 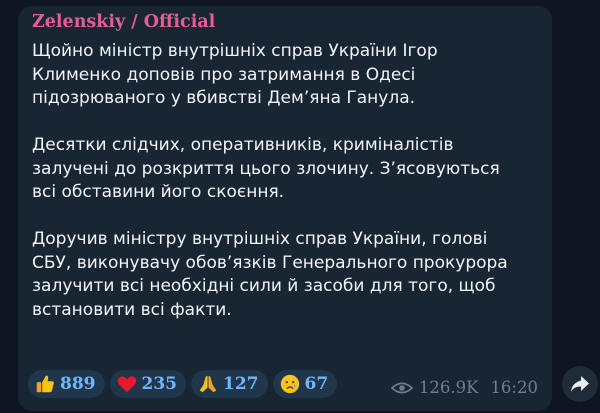 What do you see at coordinates (224, 74) in the screenshot?
I see `message-line: Клименко доповів про затримання в Одесі` at bounding box center [224, 74].